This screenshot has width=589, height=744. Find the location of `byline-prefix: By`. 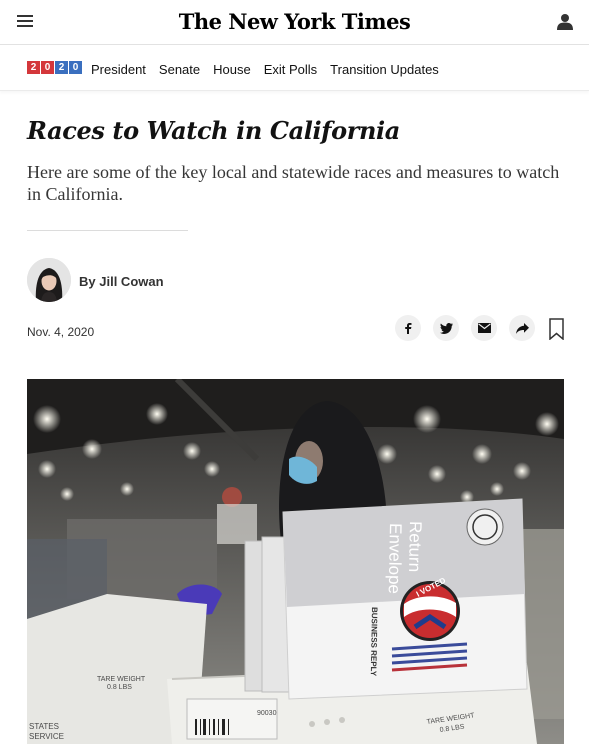

byline-prefix: By is located at coordinates (87, 281).